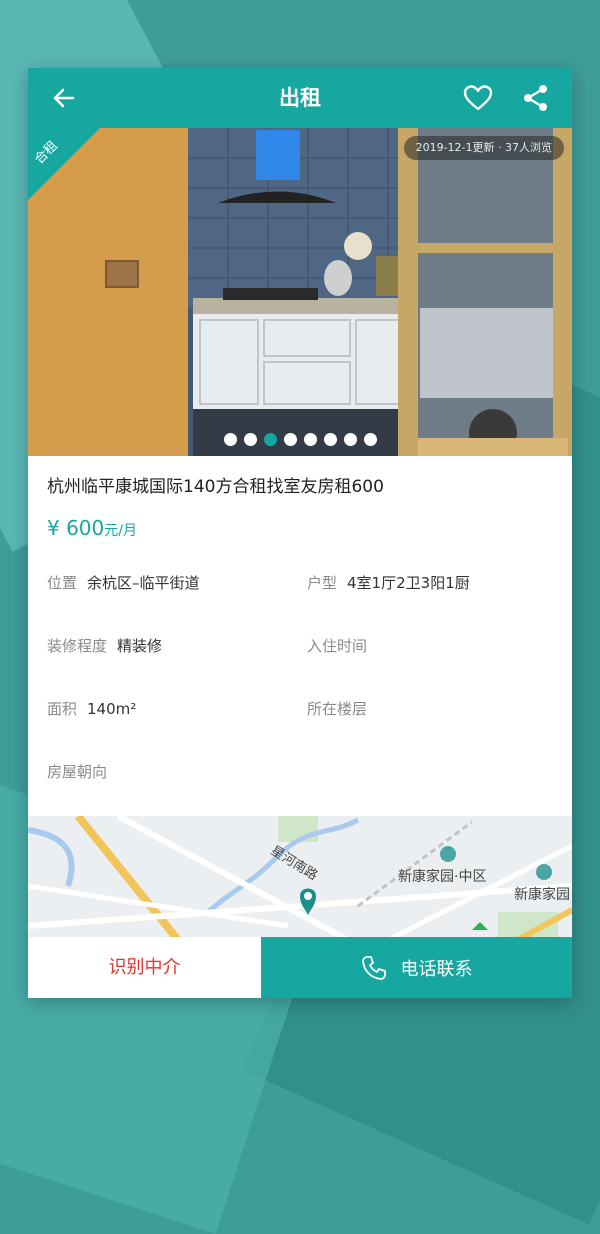  I want to click on price: ¥ 600元/月, so click(92, 528).